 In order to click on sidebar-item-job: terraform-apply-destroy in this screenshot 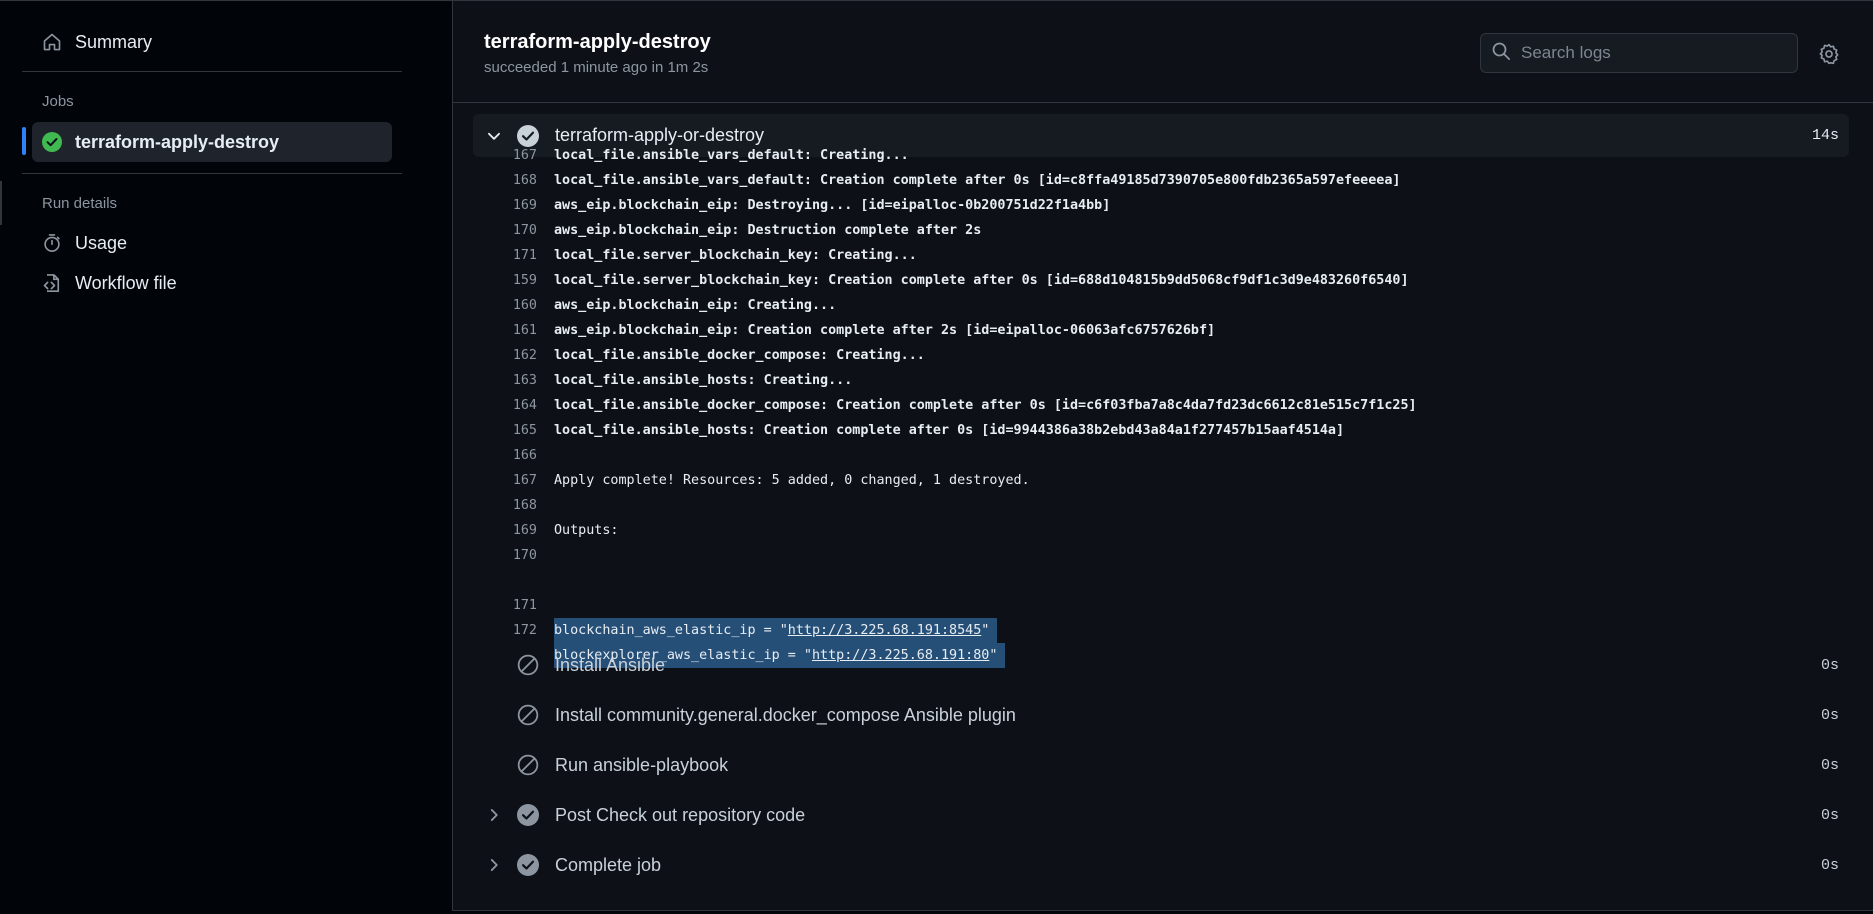, I will do `click(212, 142)`.